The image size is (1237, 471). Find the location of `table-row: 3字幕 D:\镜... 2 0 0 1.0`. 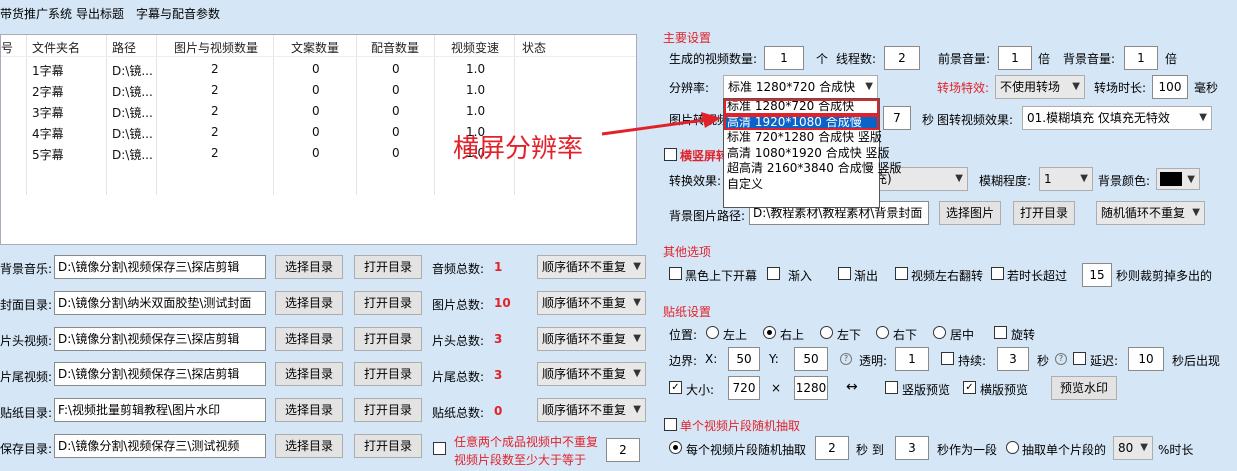

table-row: 3字幕 D:\镜... 2 0 0 1.0 is located at coordinates (318, 114).